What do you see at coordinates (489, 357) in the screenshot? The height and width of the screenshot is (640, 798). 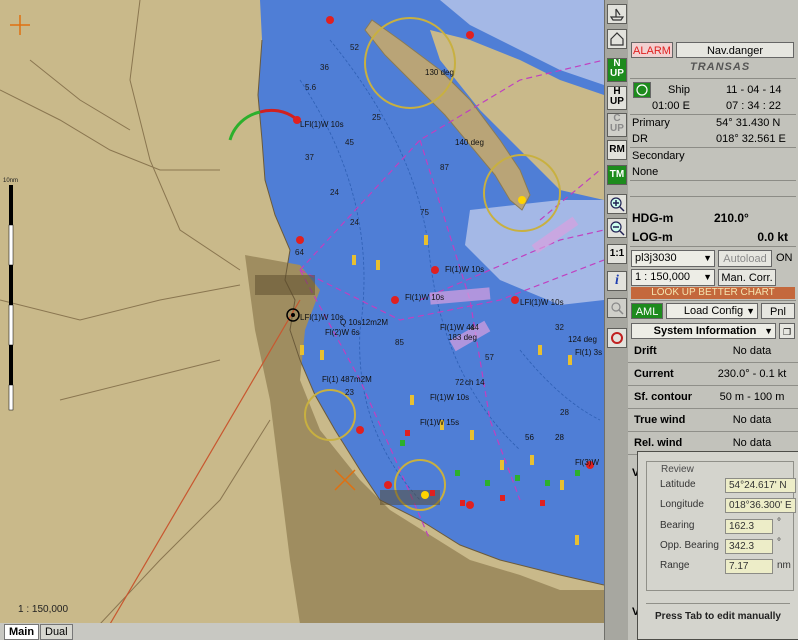 I see `svg-text: 57` at bounding box center [489, 357].